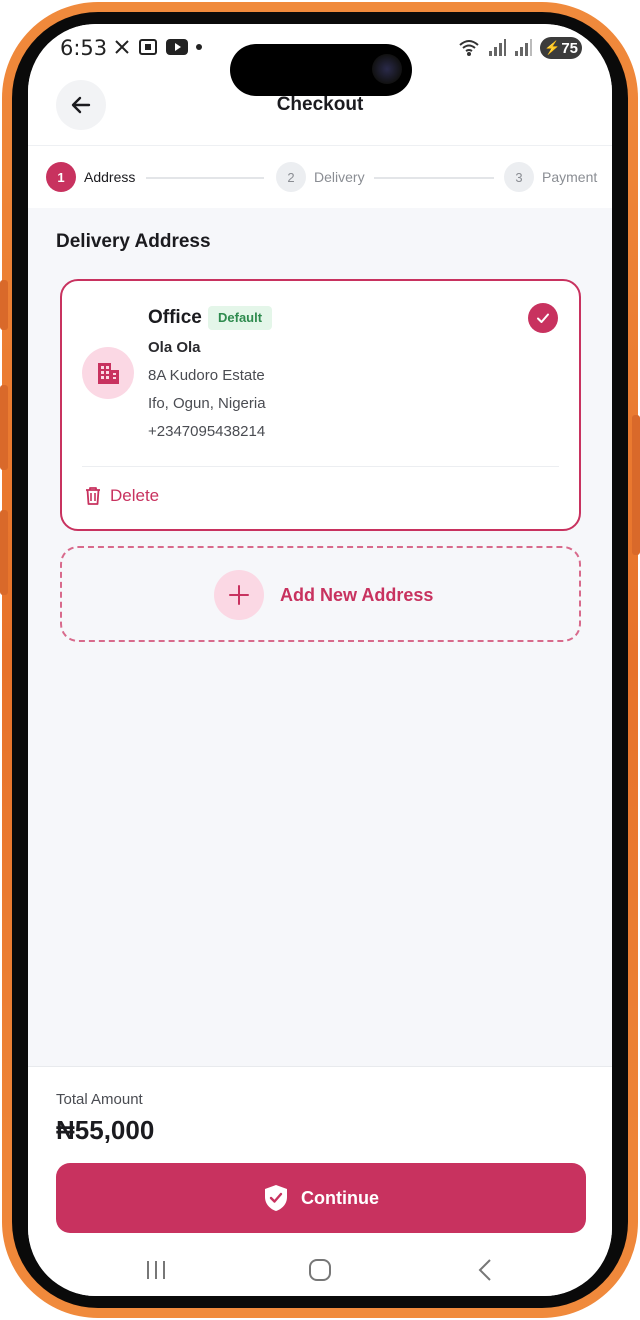 This screenshot has width=640, height=1320. I want to click on step-label: Delivery, so click(339, 177).